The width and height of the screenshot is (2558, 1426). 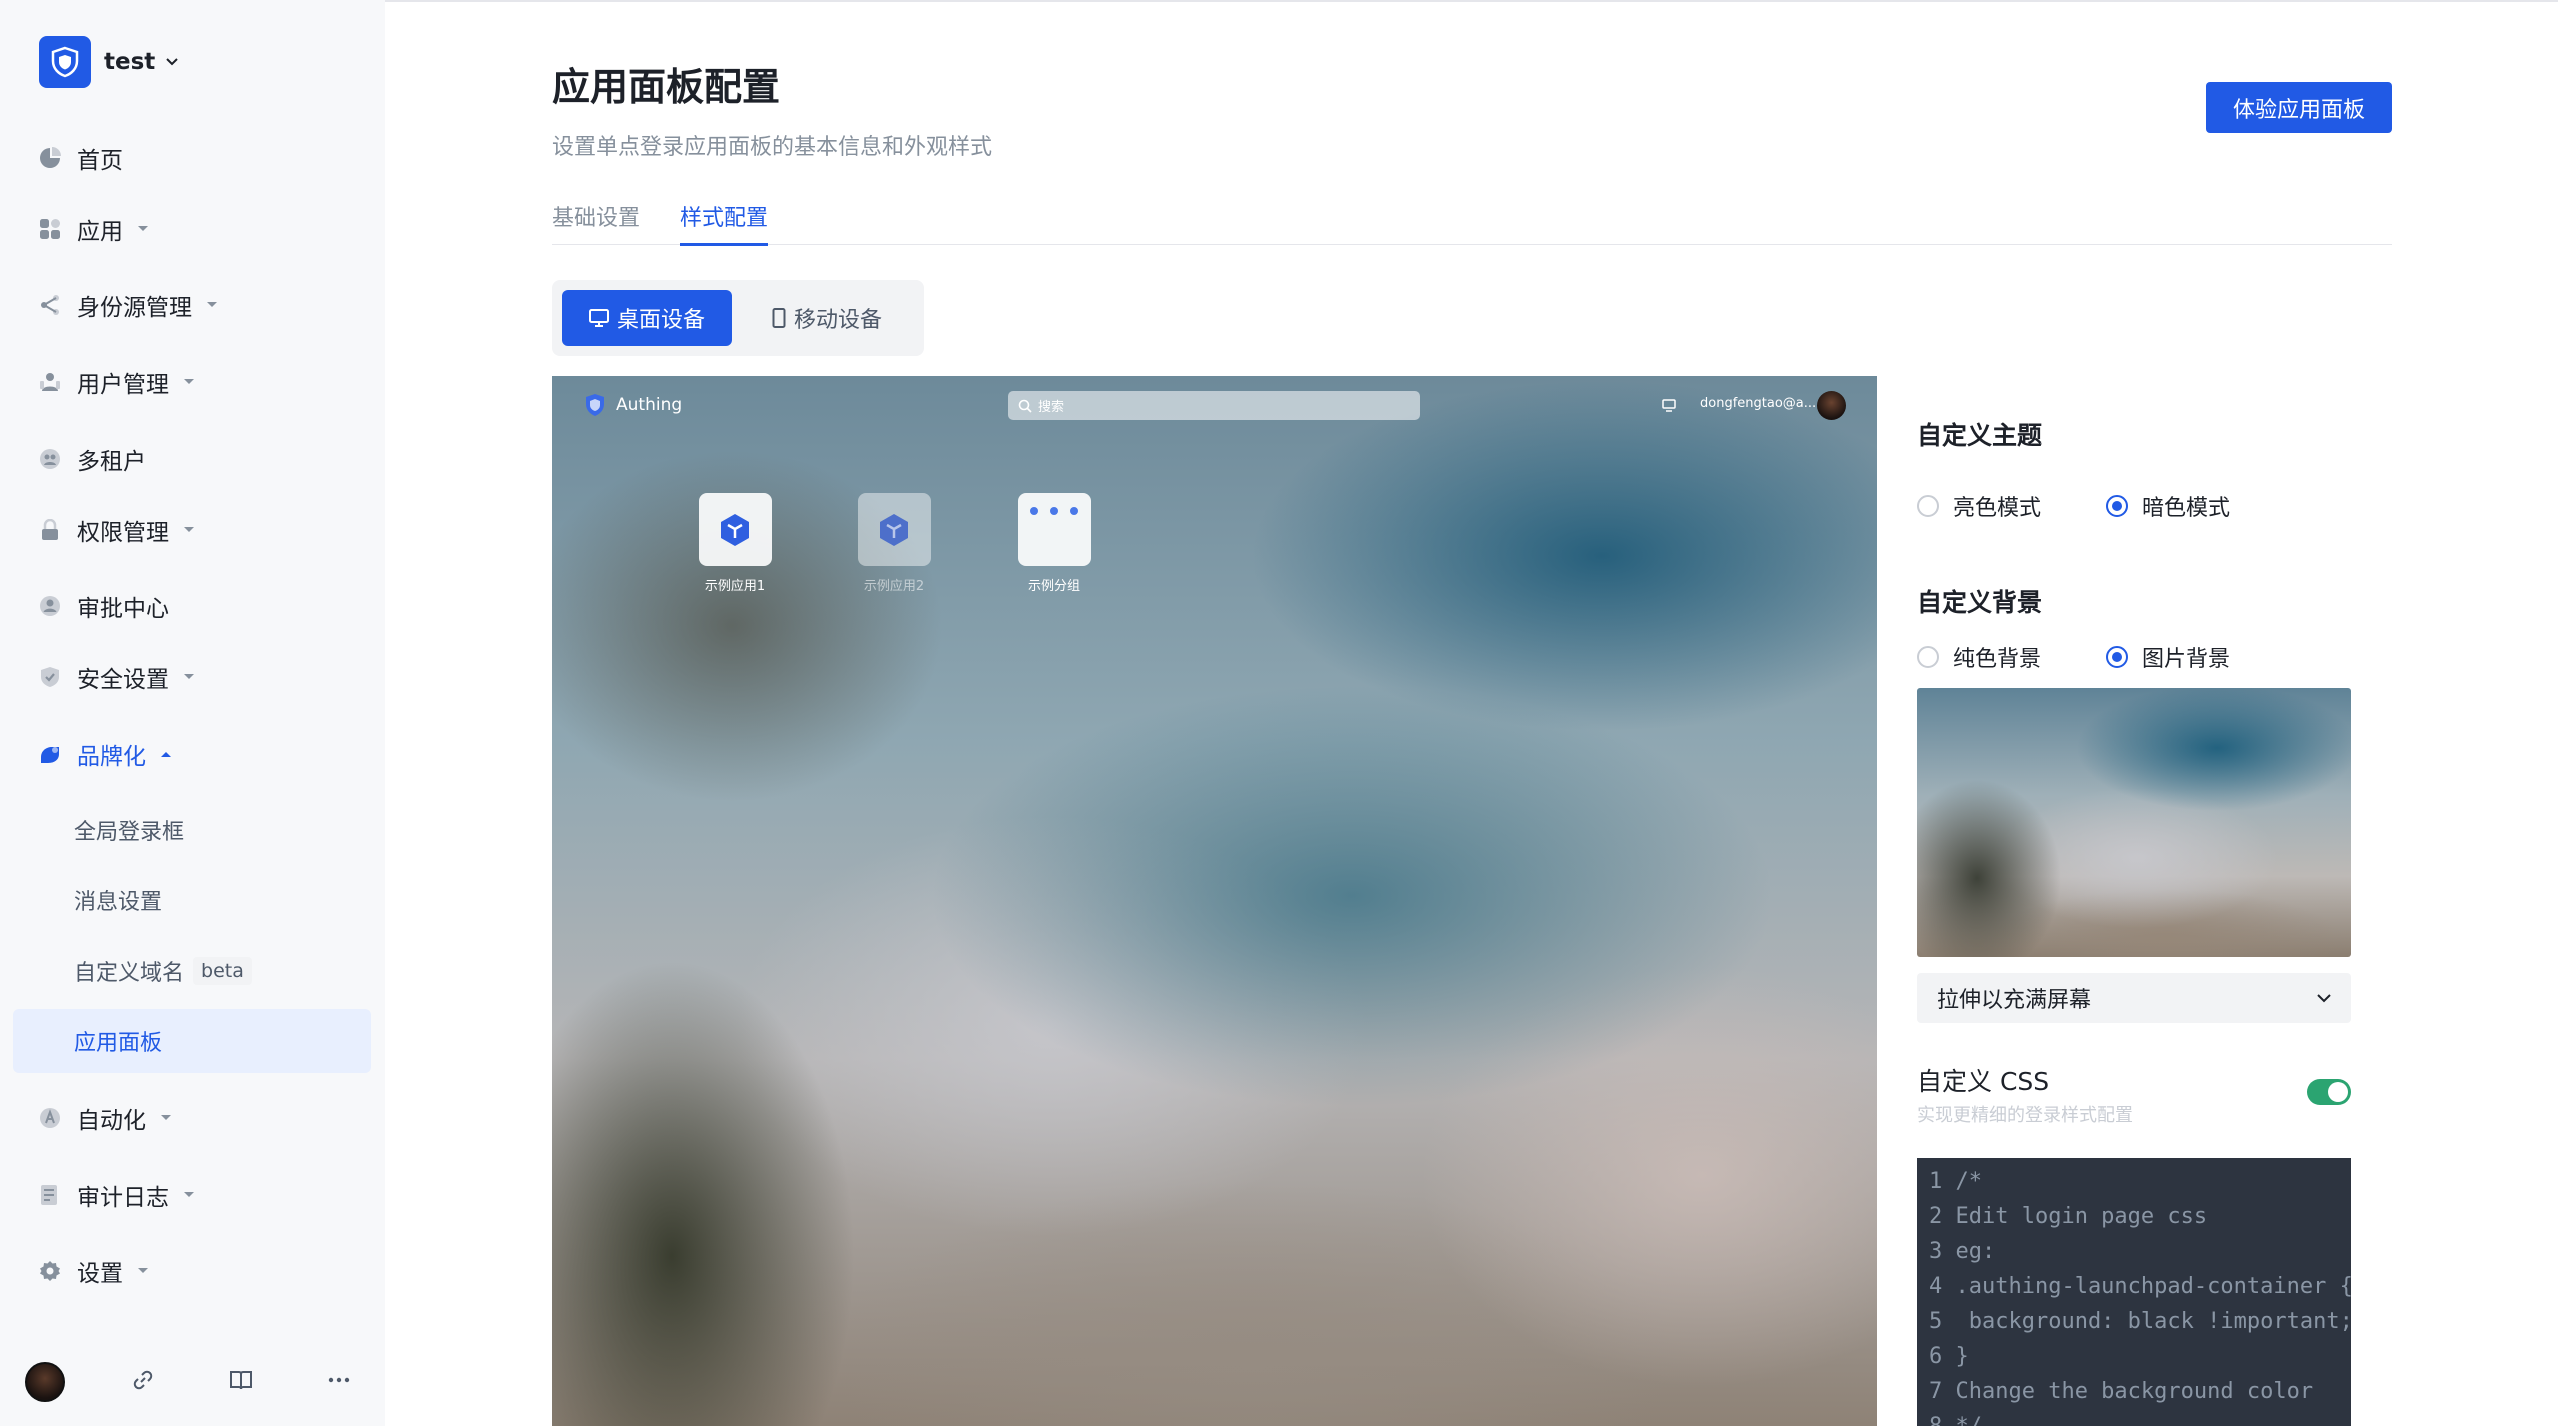 I want to click on cube-icon, so click(x=735, y=529).